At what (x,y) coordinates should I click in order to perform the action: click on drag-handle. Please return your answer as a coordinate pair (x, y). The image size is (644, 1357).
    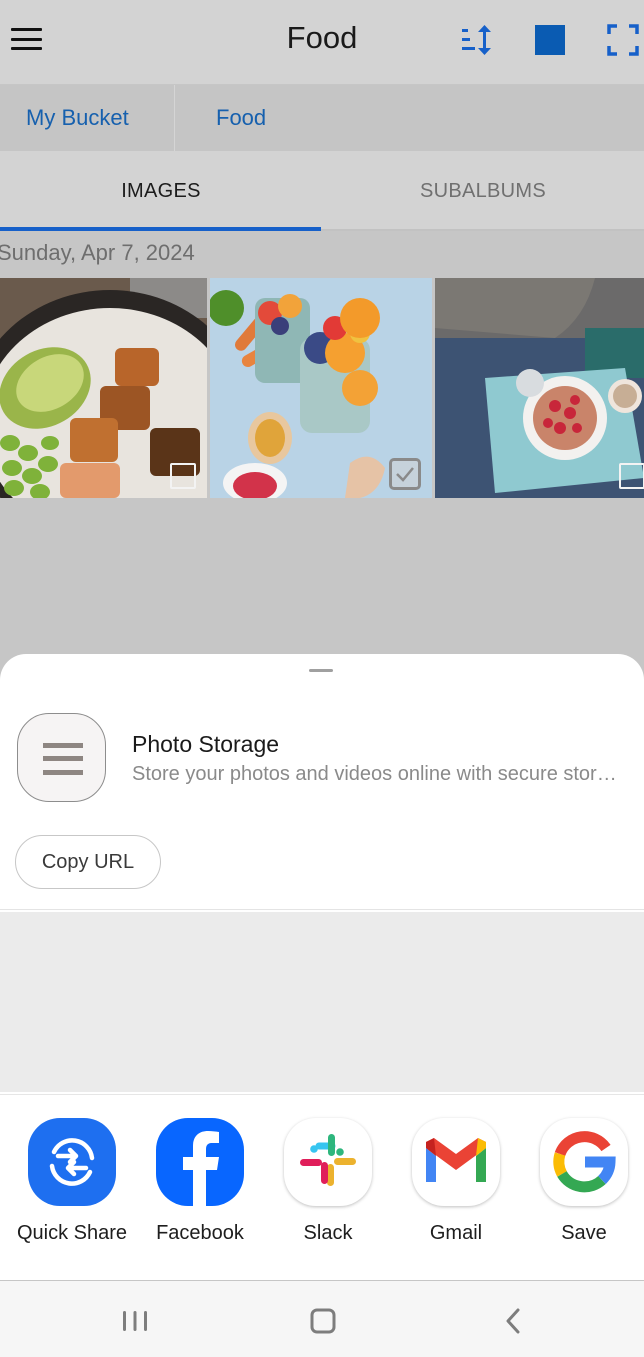
    Looking at the image, I should click on (321, 670).